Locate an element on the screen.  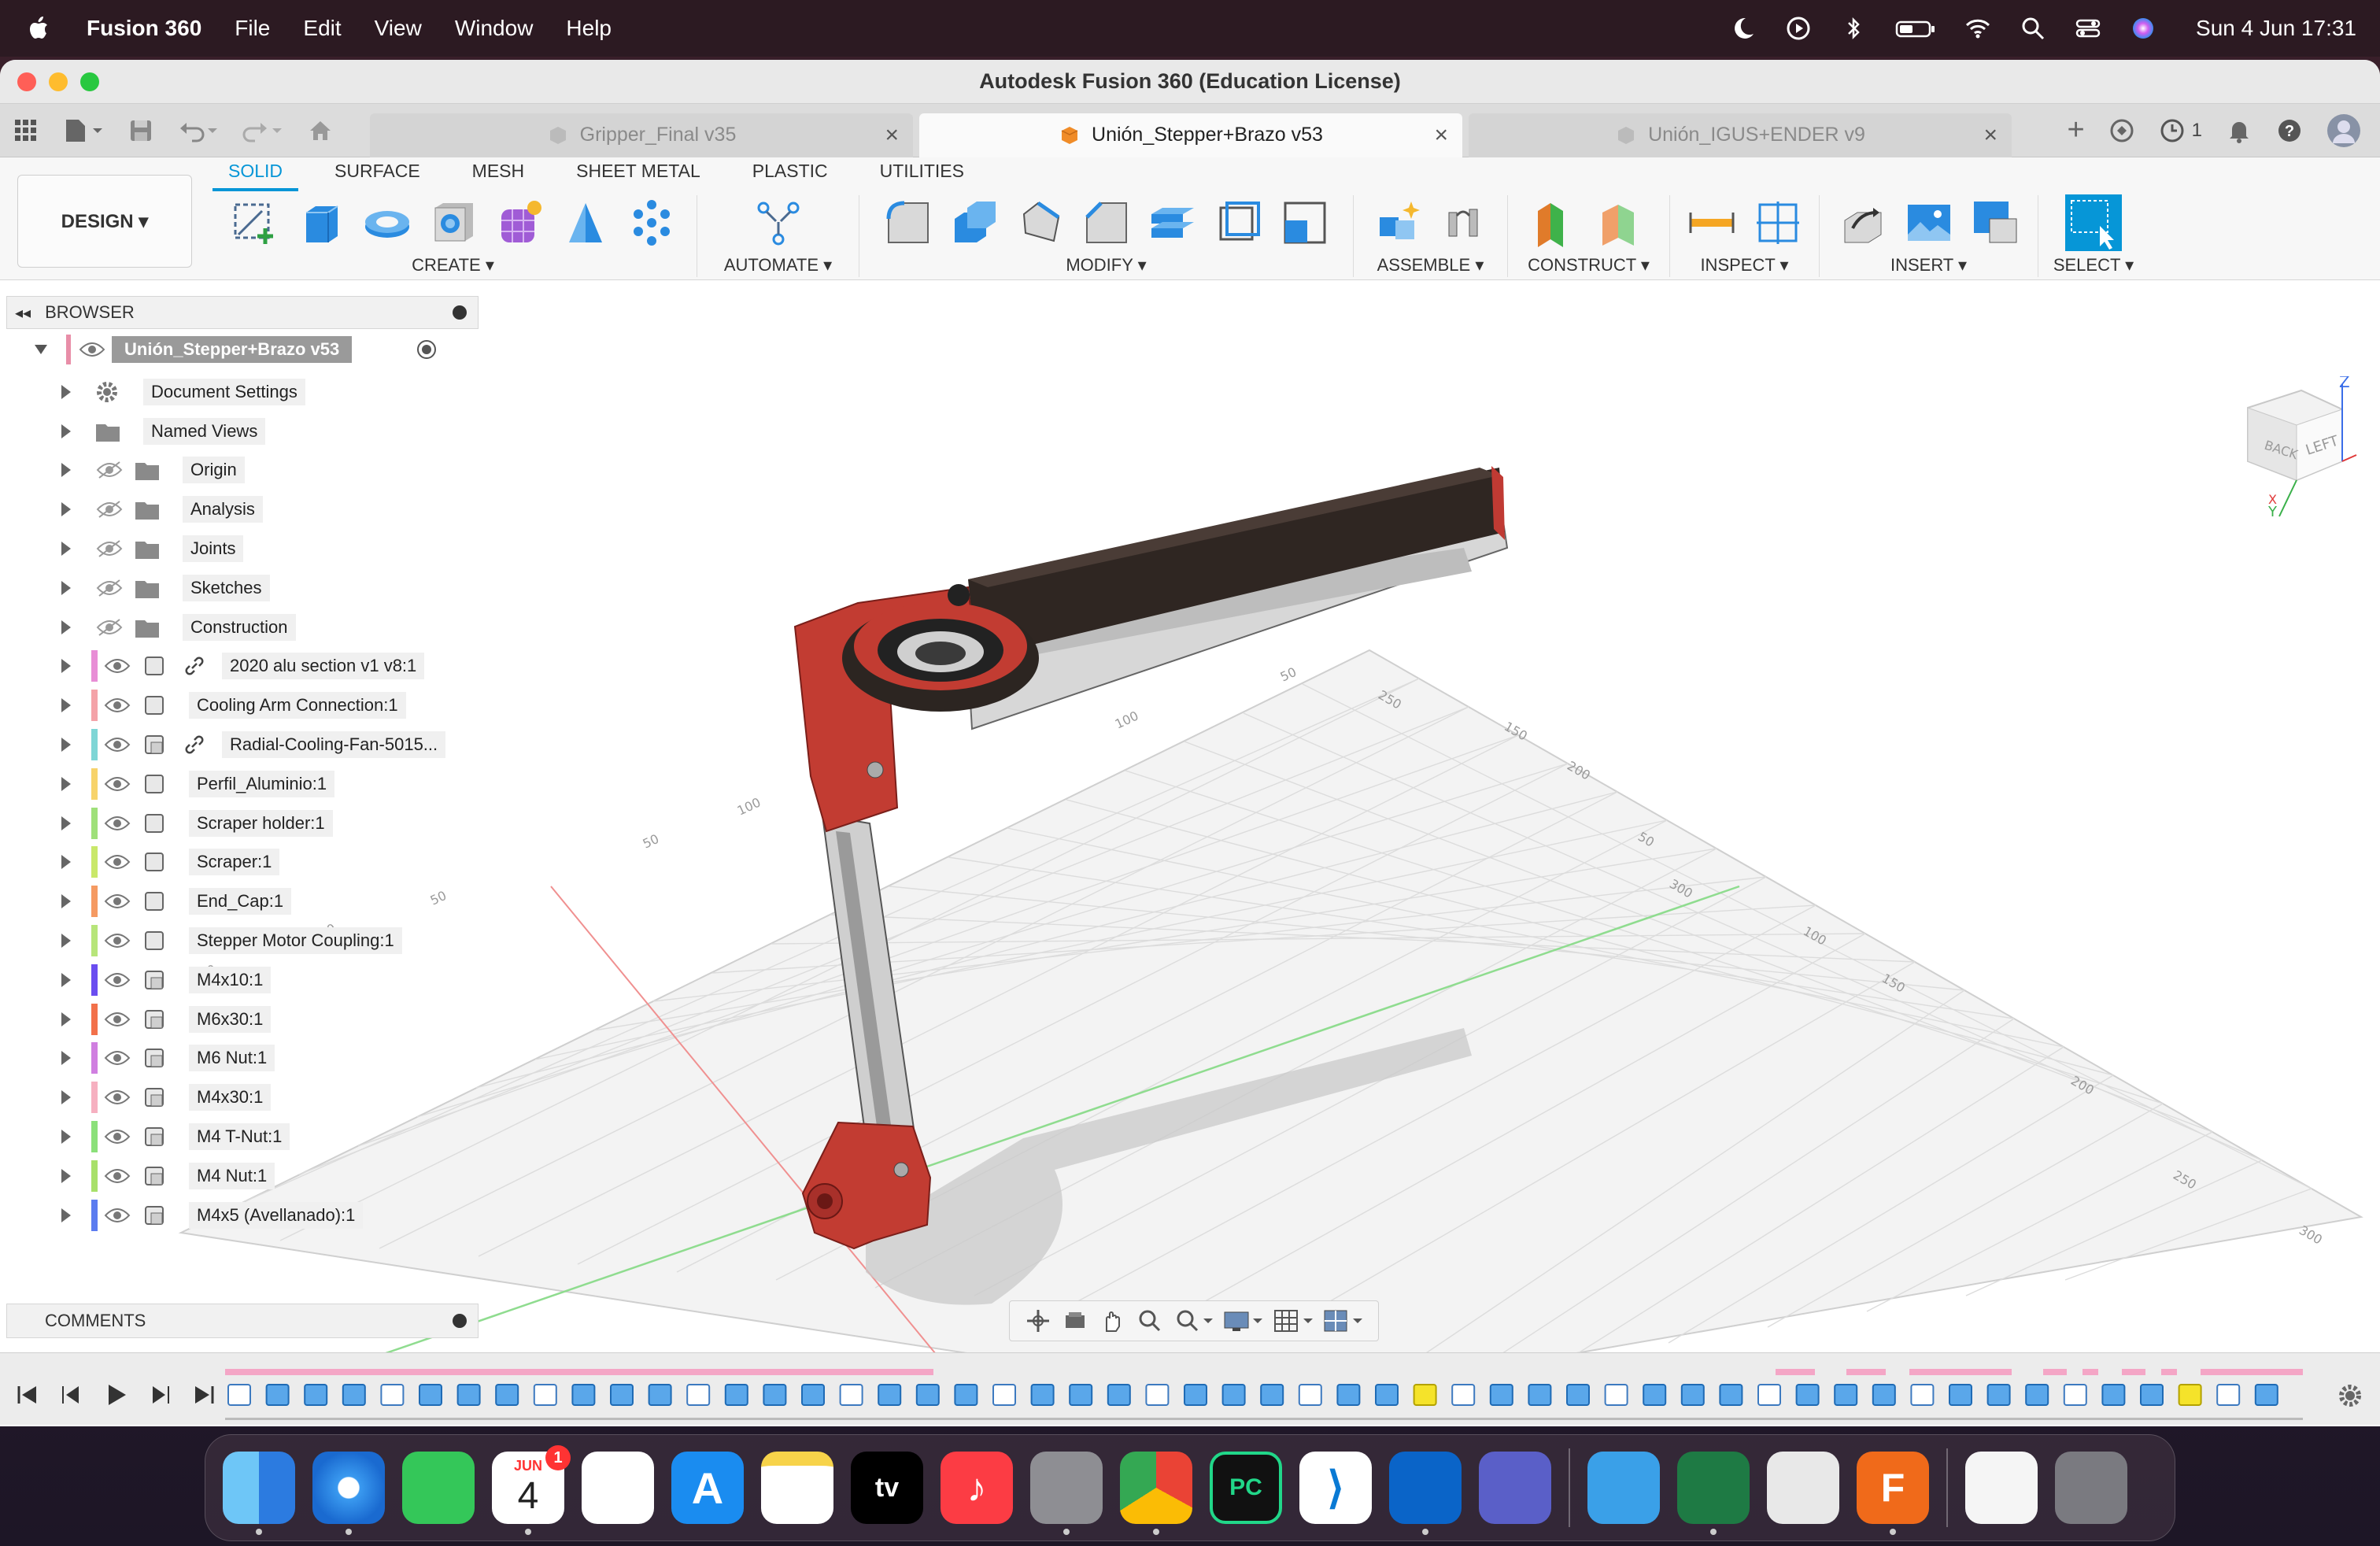
extrude-icon is located at coordinates (321, 223).